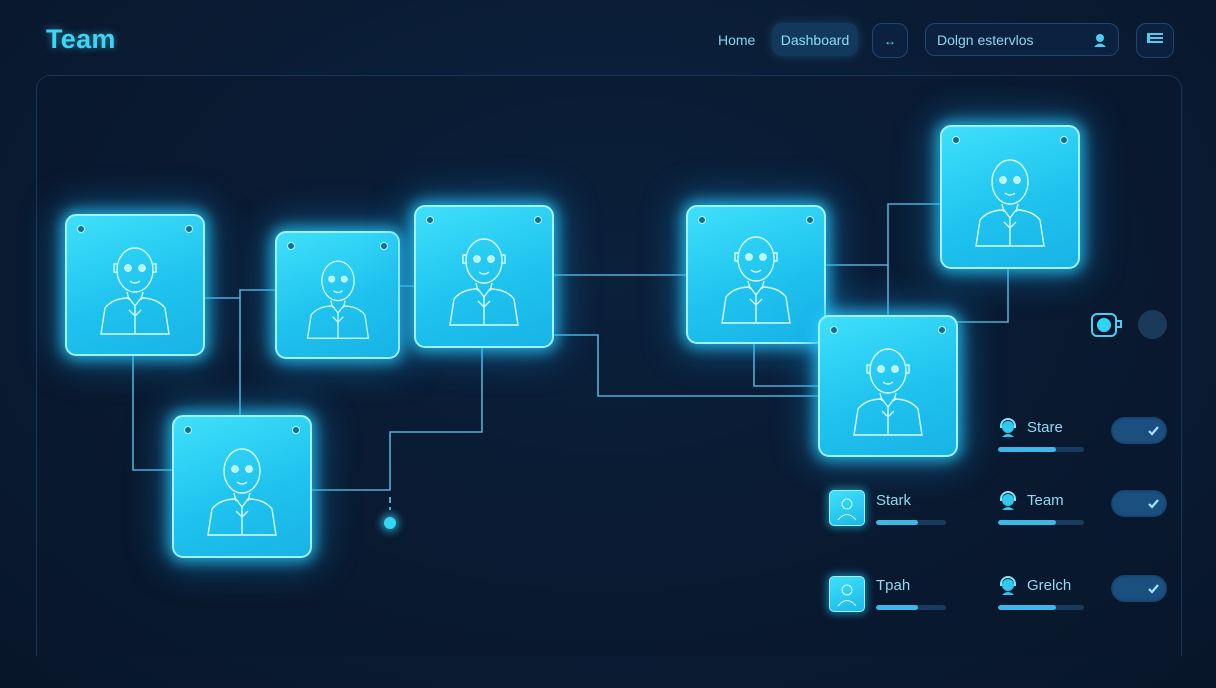 The height and width of the screenshot is (688, 1216). I want to click on row-label: Grelch, so click(1049, 585).